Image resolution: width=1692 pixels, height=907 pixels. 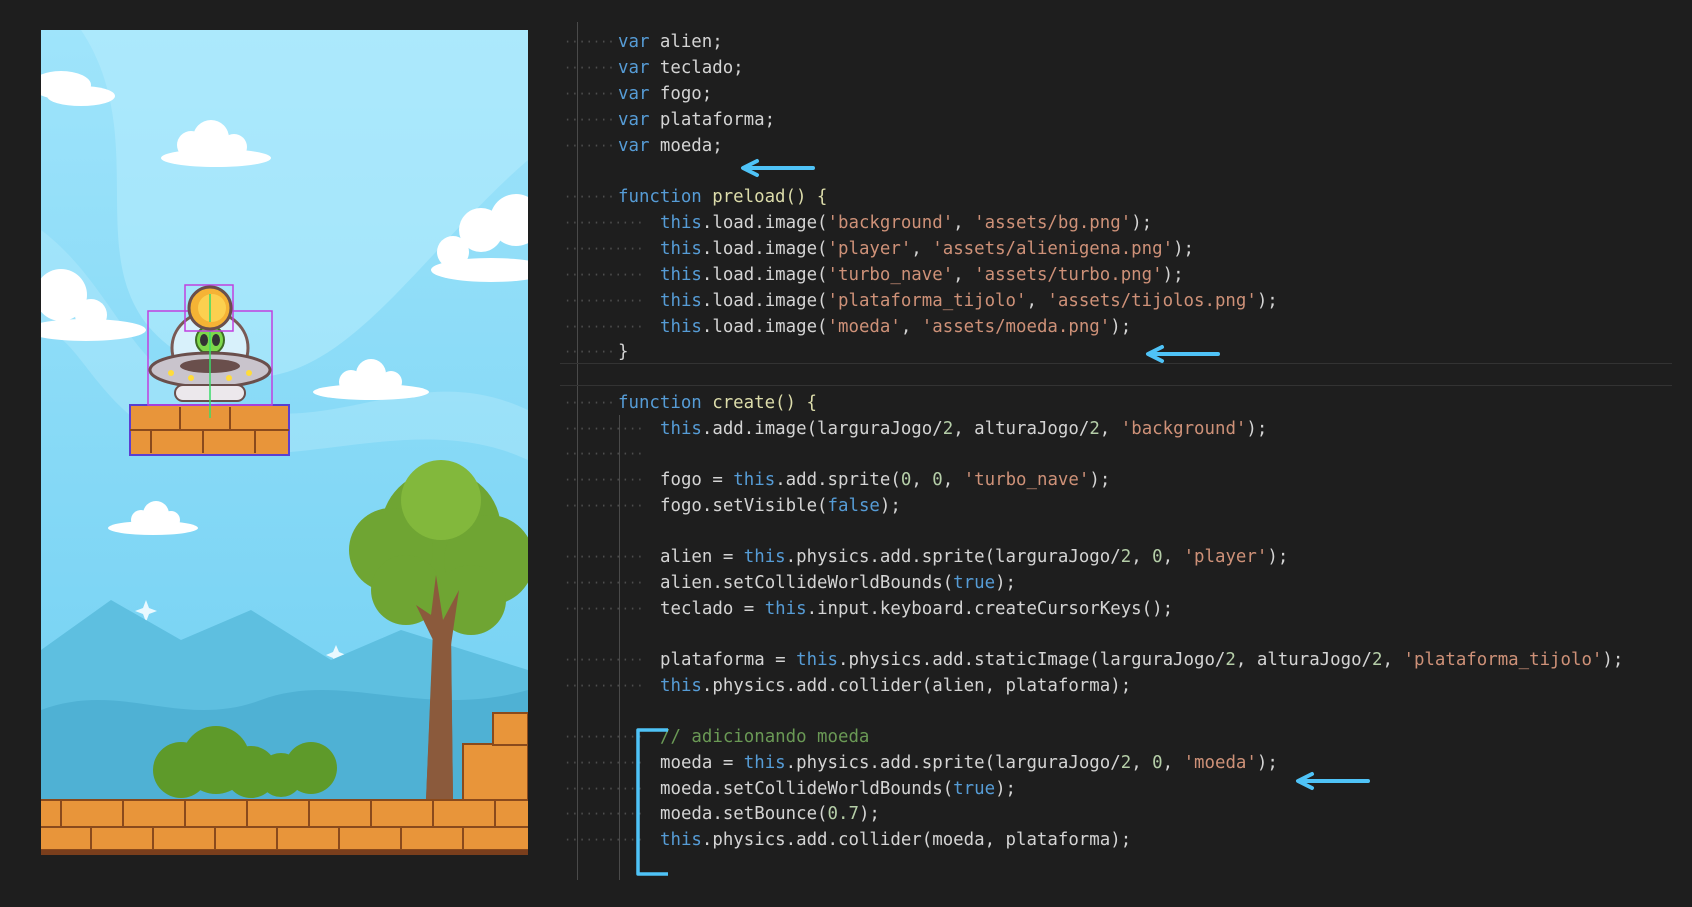 What do you see at coordinates (780, 506) in the screenshot?
I see `code-line-fogo-visible: fogo.setVisible(false);` at bounding box center [780, 506].